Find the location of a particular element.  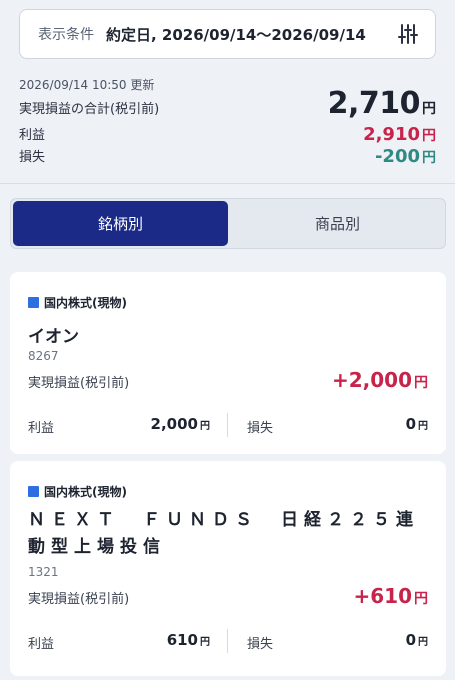

stock-name: イオン is located at coordinates (53, 337).